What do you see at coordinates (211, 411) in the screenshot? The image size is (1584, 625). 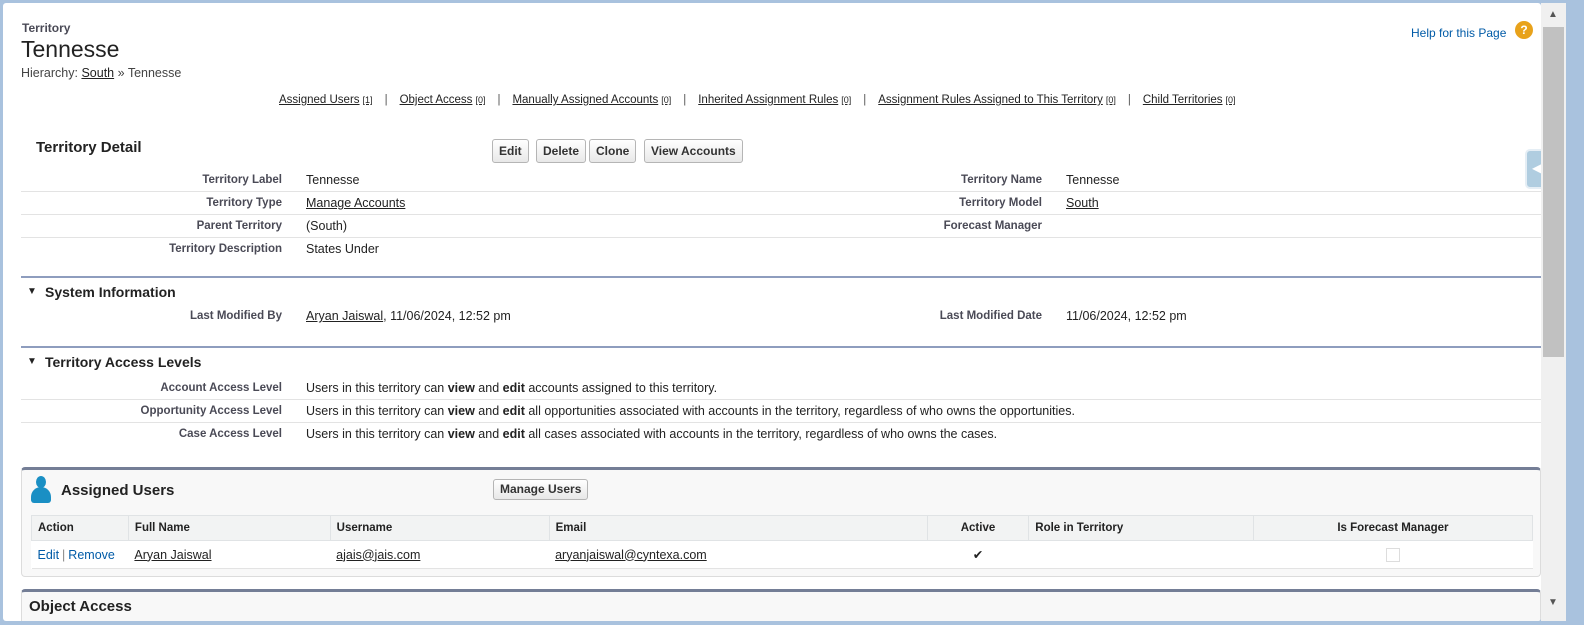 I see `field-label: Opportunity Access Level` at bounding box center [211, 411].